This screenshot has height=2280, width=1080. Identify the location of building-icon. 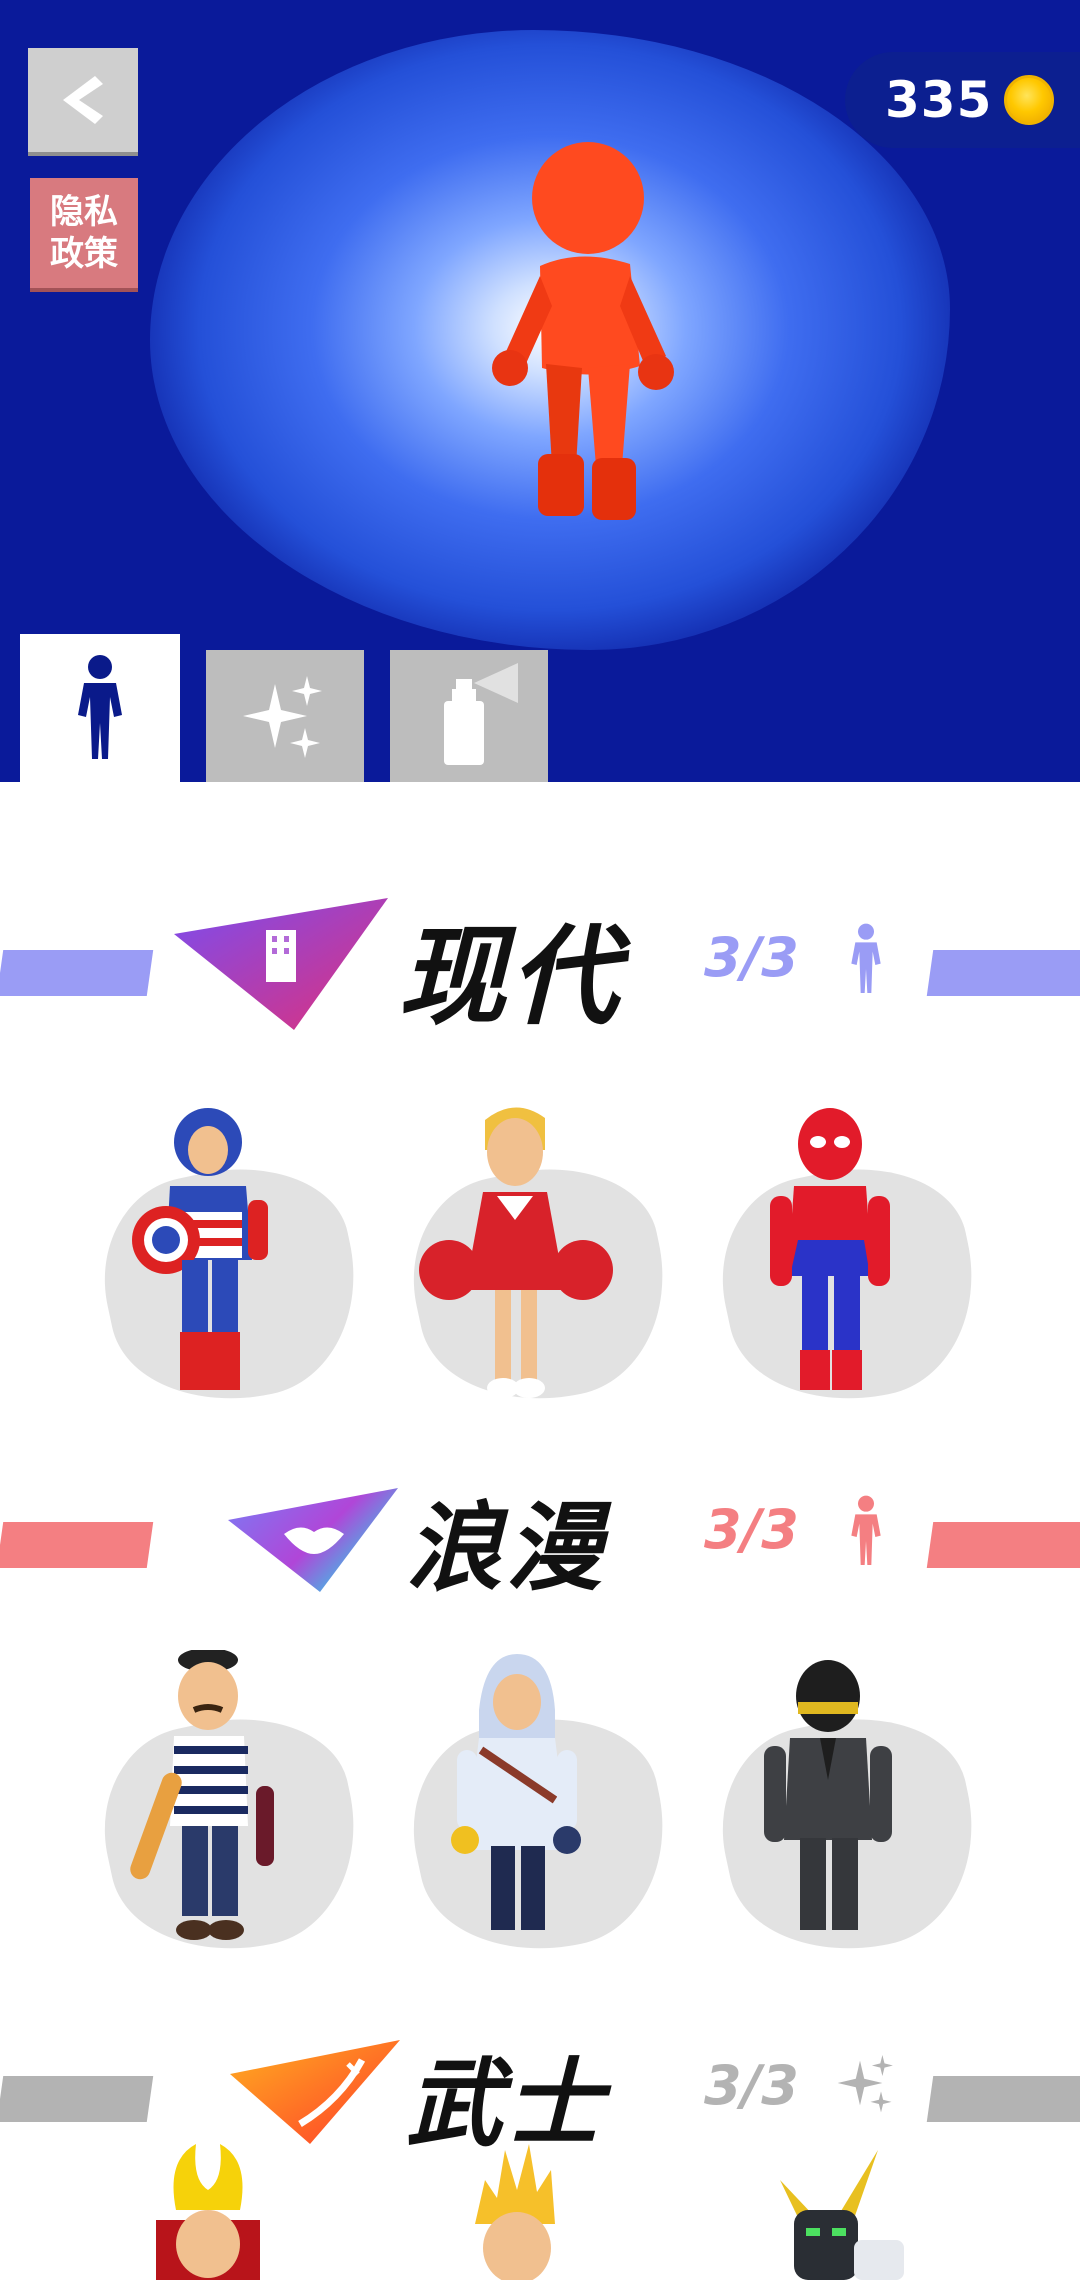
(281, 964).